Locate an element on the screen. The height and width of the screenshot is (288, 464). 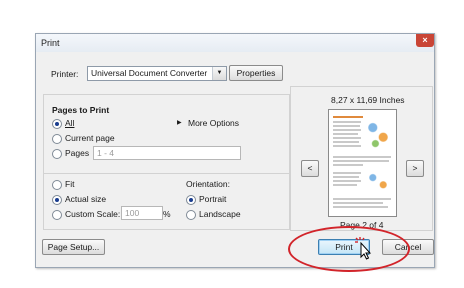
thumb-heading is located at coordinates (348, 117).